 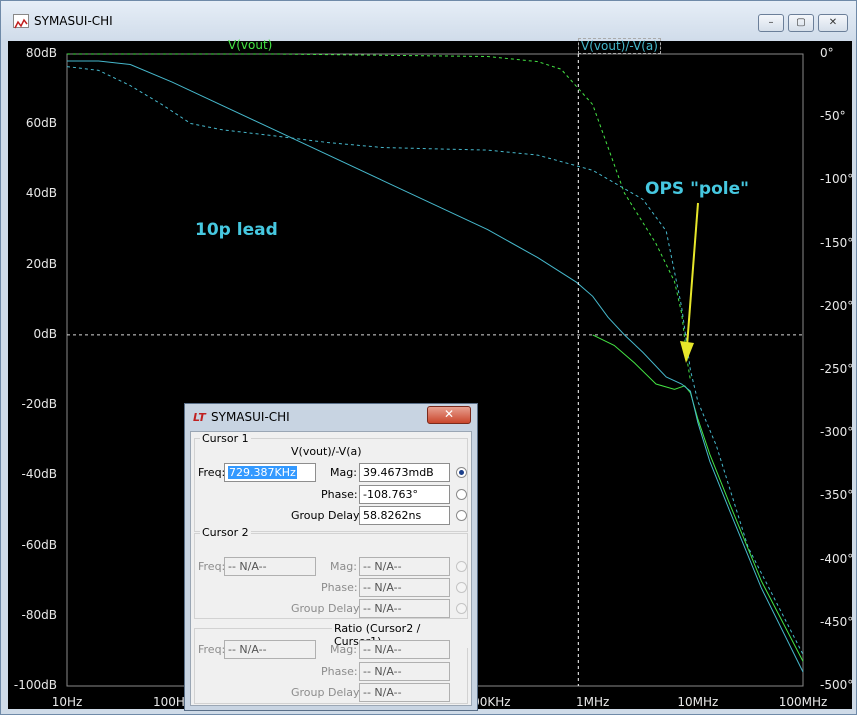 I want to click on y-tick-label: 20dB, so click(x=41, y=263).